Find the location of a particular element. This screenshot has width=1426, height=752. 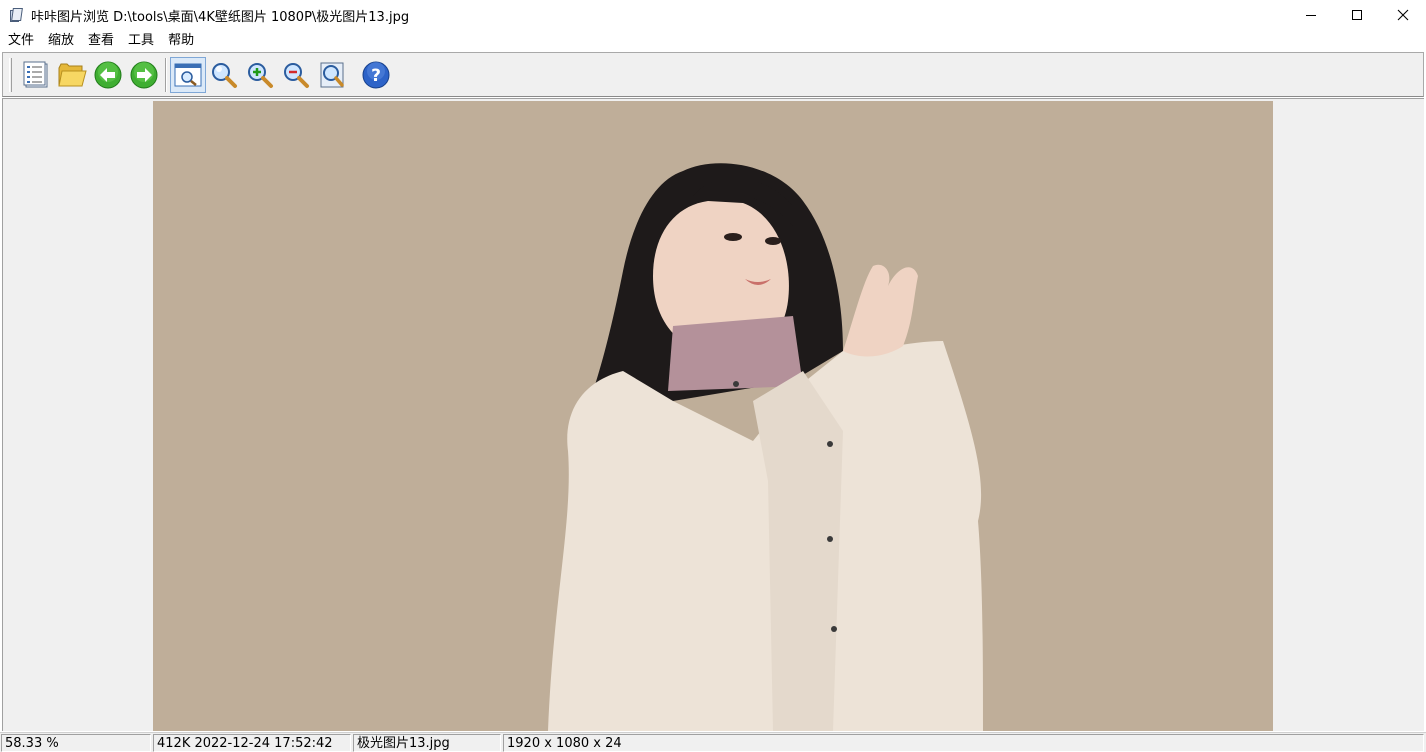

magnifier-icon is located at coordinates (224, 75).